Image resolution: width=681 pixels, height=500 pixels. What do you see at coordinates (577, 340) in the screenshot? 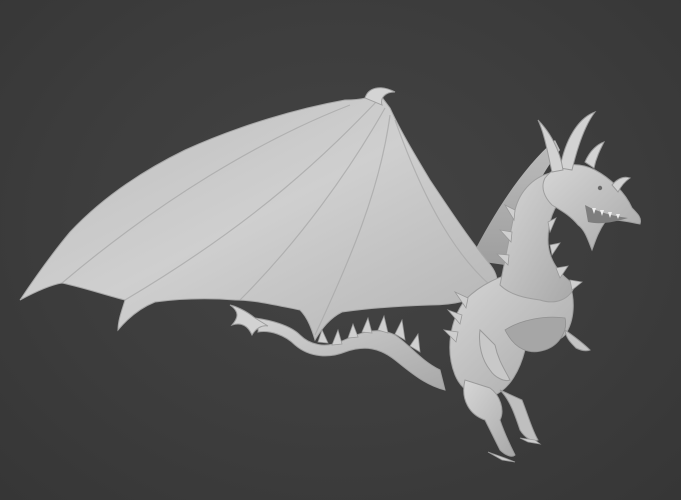
I see `right-claw` at bounding box center [577, 340].